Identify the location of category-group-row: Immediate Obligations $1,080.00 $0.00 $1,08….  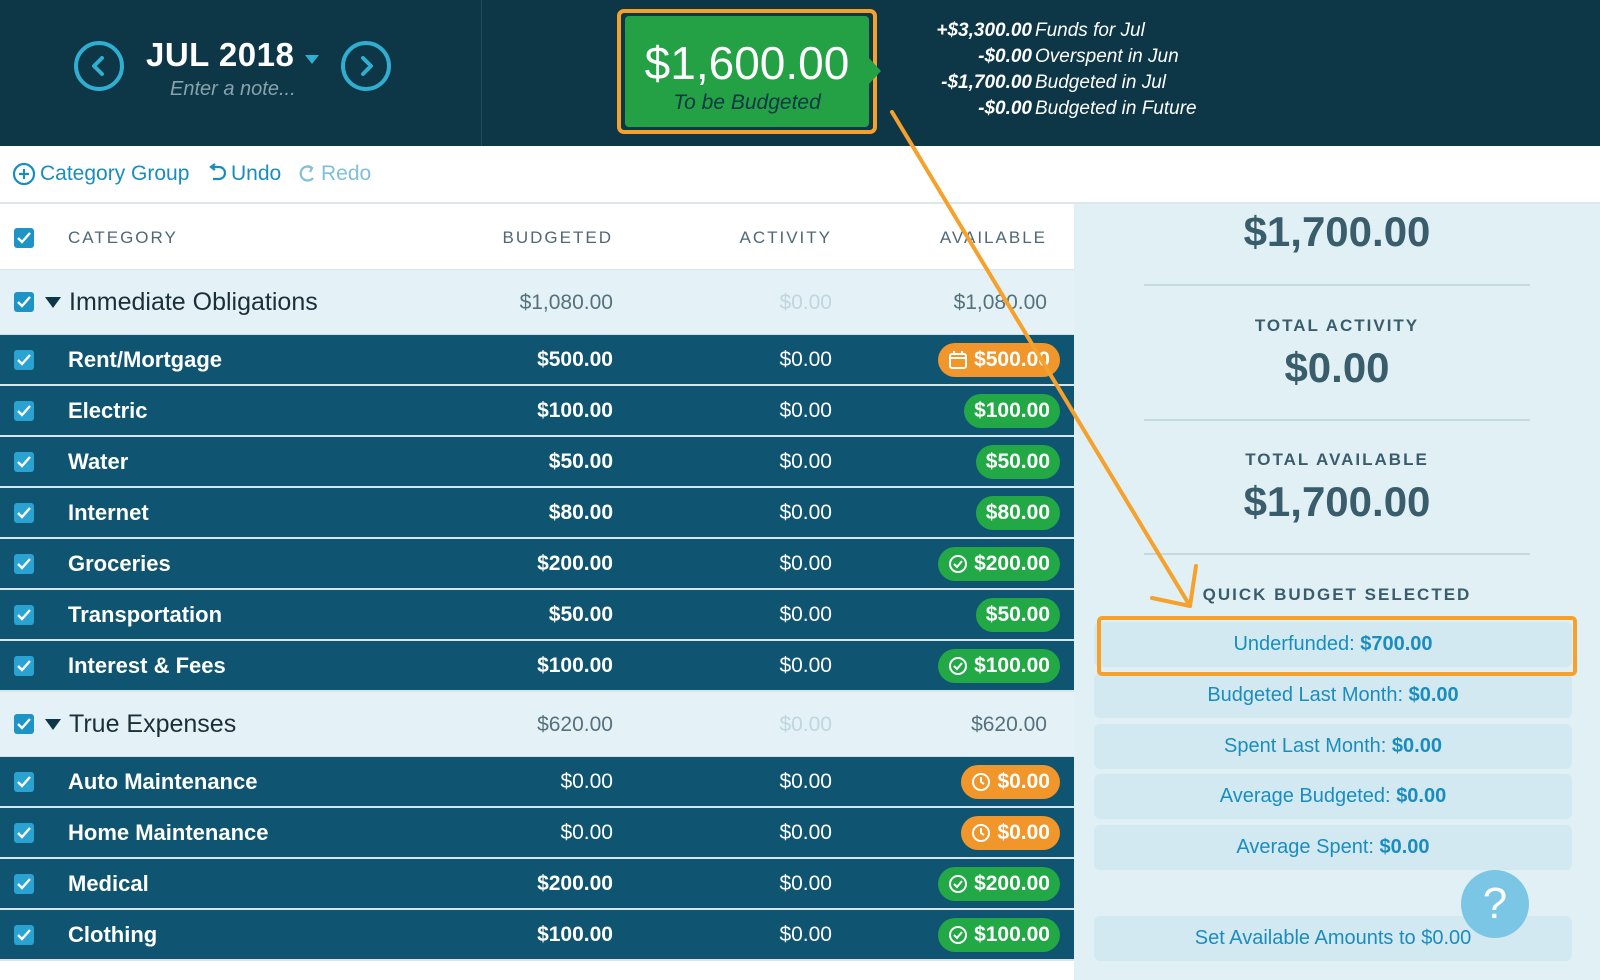
(537, 302).